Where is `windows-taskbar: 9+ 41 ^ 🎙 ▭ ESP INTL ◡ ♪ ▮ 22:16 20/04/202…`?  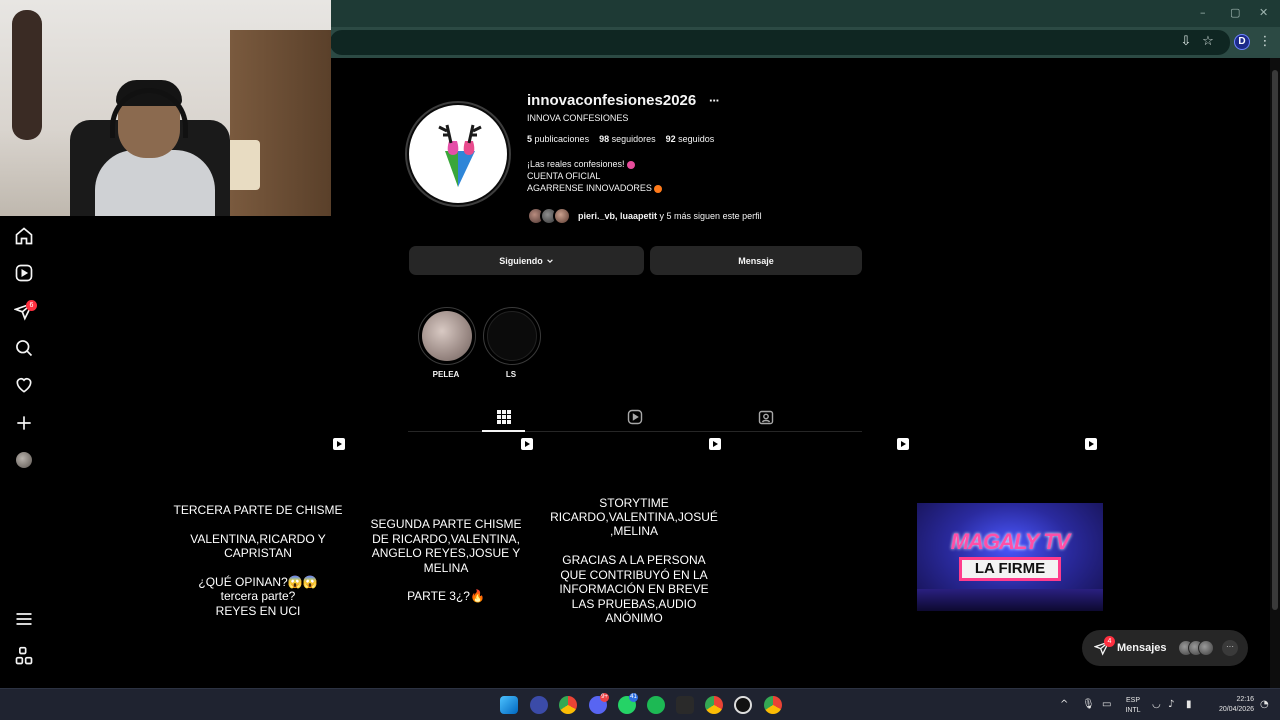 windows-taskbar: 9+ 41 ^ 🎙 ▭ ESP INTL ◡ ♪ ▮ 22:16 20/04/202… is located at coordinates (640, 704).